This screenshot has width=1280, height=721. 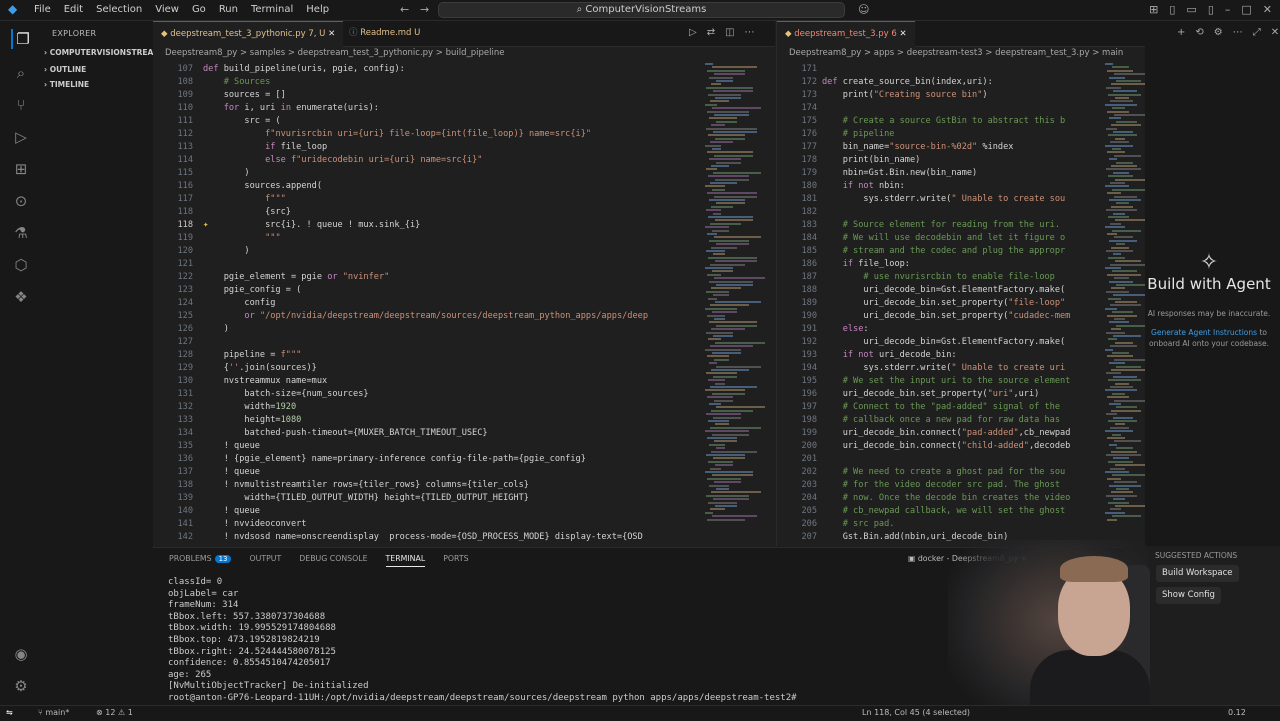 What do you see at coordinates (21, 265) in the screenshot?
I see `containers-icon: ⬡` at bounding box center [21, 265].